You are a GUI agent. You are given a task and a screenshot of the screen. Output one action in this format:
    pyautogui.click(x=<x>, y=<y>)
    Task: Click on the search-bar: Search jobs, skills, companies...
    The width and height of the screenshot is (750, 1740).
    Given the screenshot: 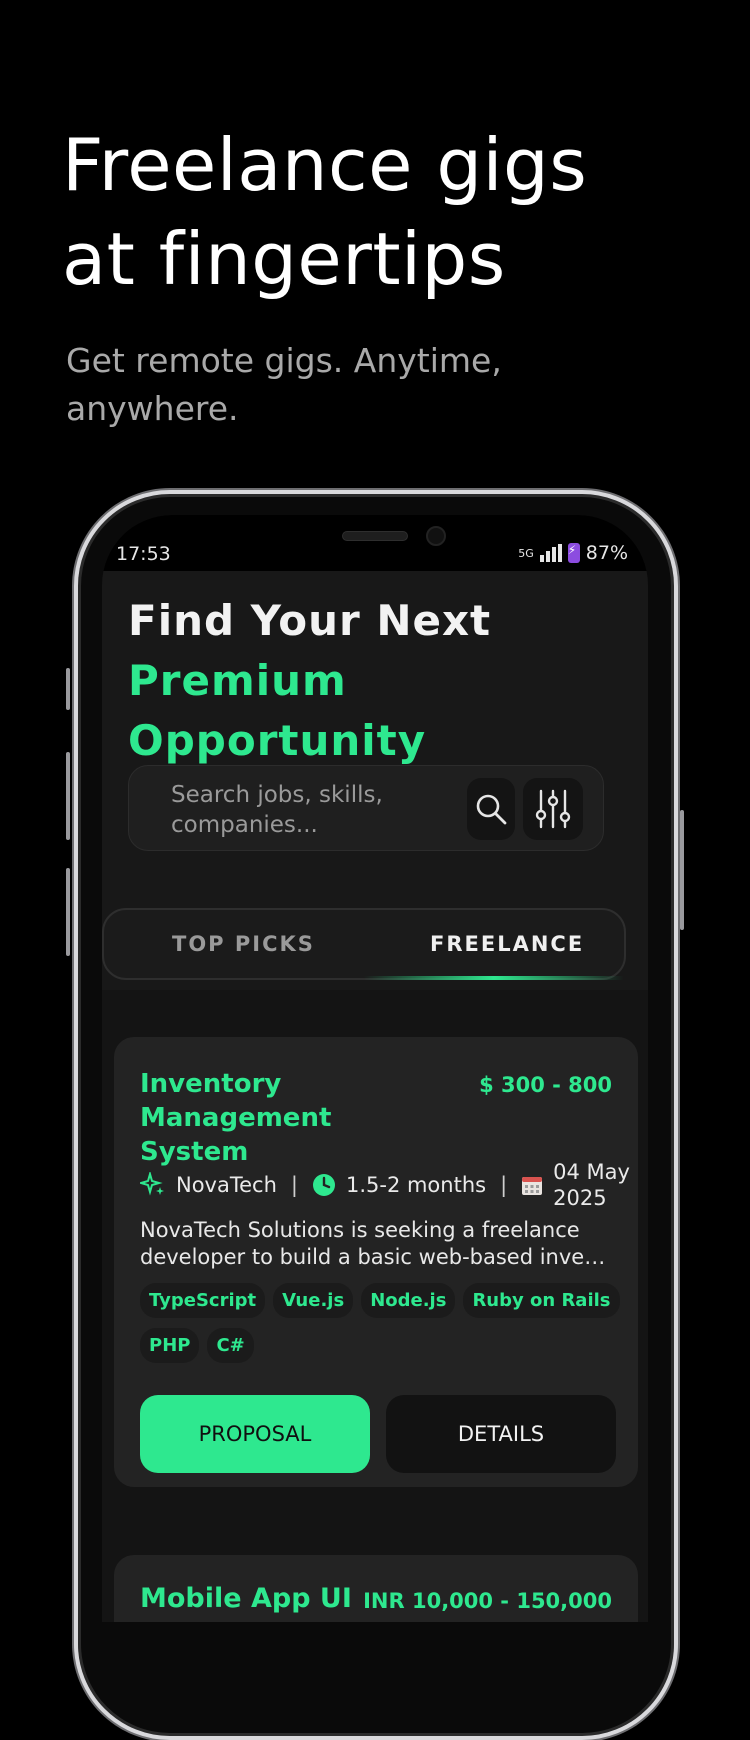 What is the action you would take?
    pyautogui.click(x=366, y=808)
    